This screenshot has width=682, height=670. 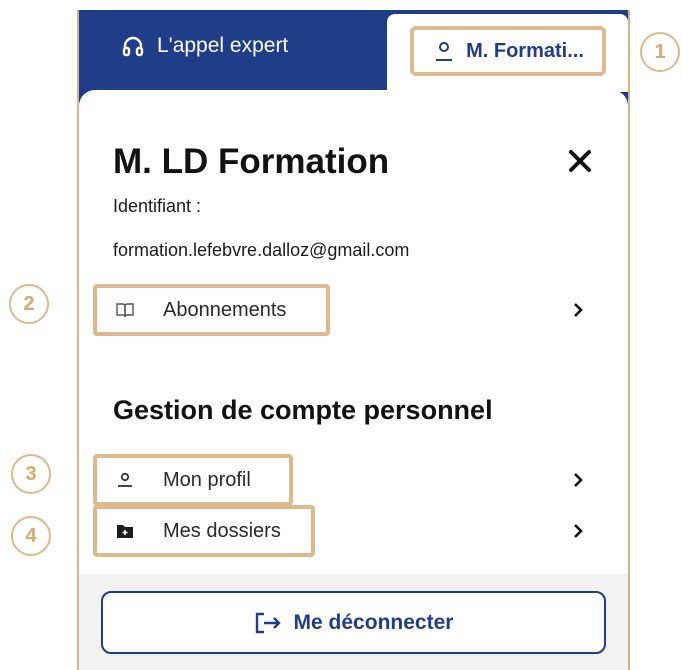 I want to click on logout-label: Me déconnecter, so click(x=373, y=622).